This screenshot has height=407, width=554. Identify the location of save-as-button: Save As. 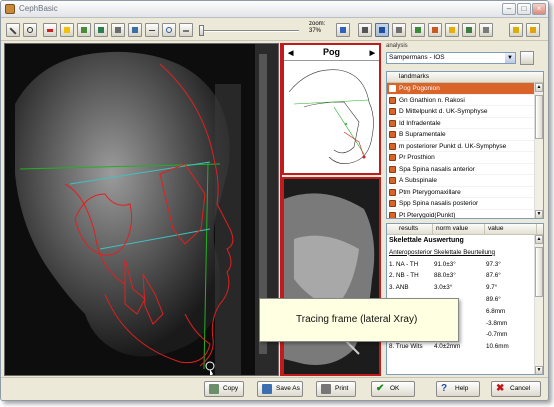
(280, 389).